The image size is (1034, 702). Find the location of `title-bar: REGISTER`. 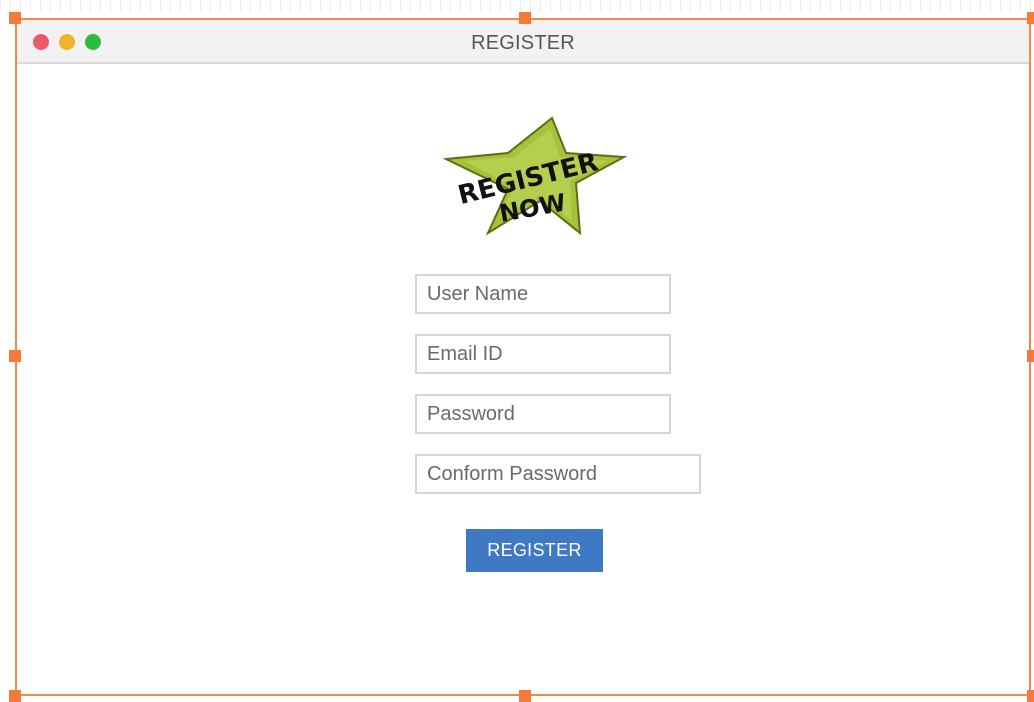

title-bar: REGISTER is located at coordinates (523, 42).